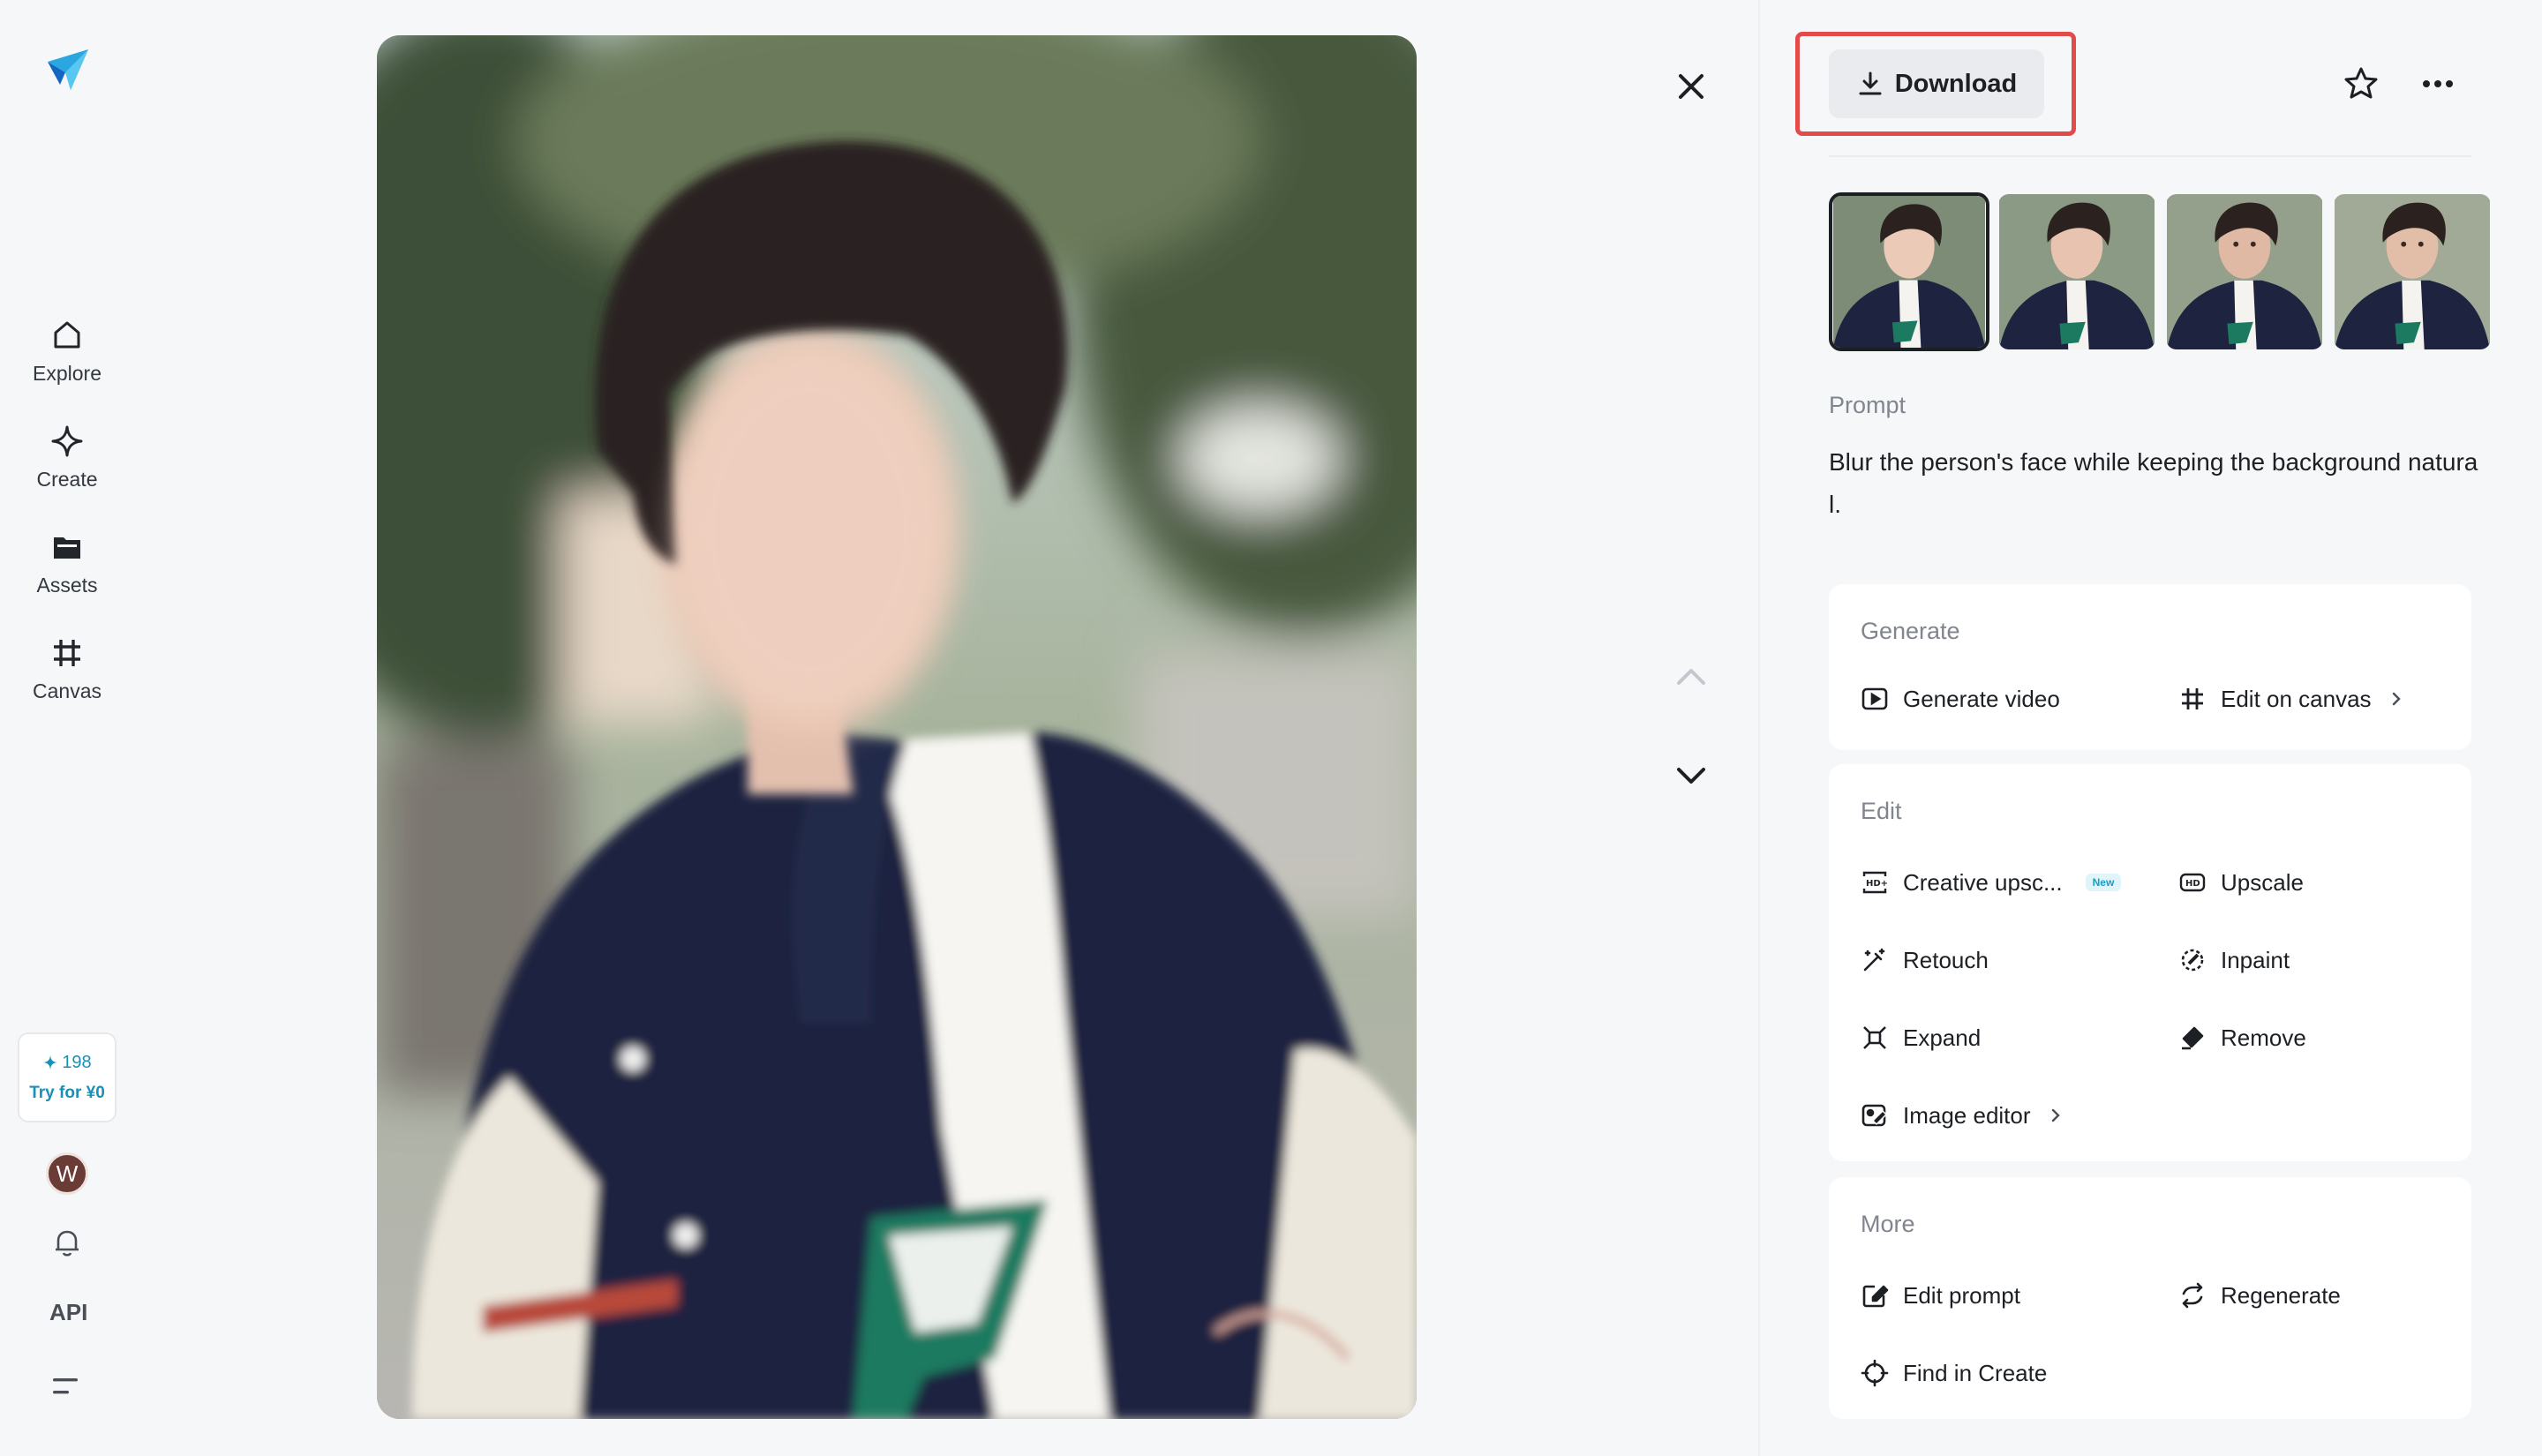  What do you see at coordinates (1871, 83) in the screenshot?
I see `download-icon` at bounding box center [1871, 83].